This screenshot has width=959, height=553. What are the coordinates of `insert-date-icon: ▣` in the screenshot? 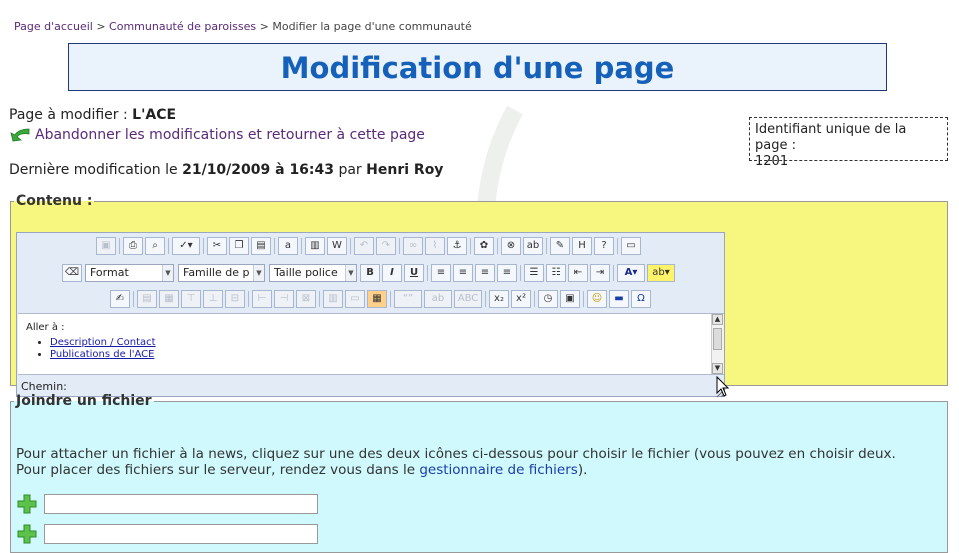 It's located at (570, 299).